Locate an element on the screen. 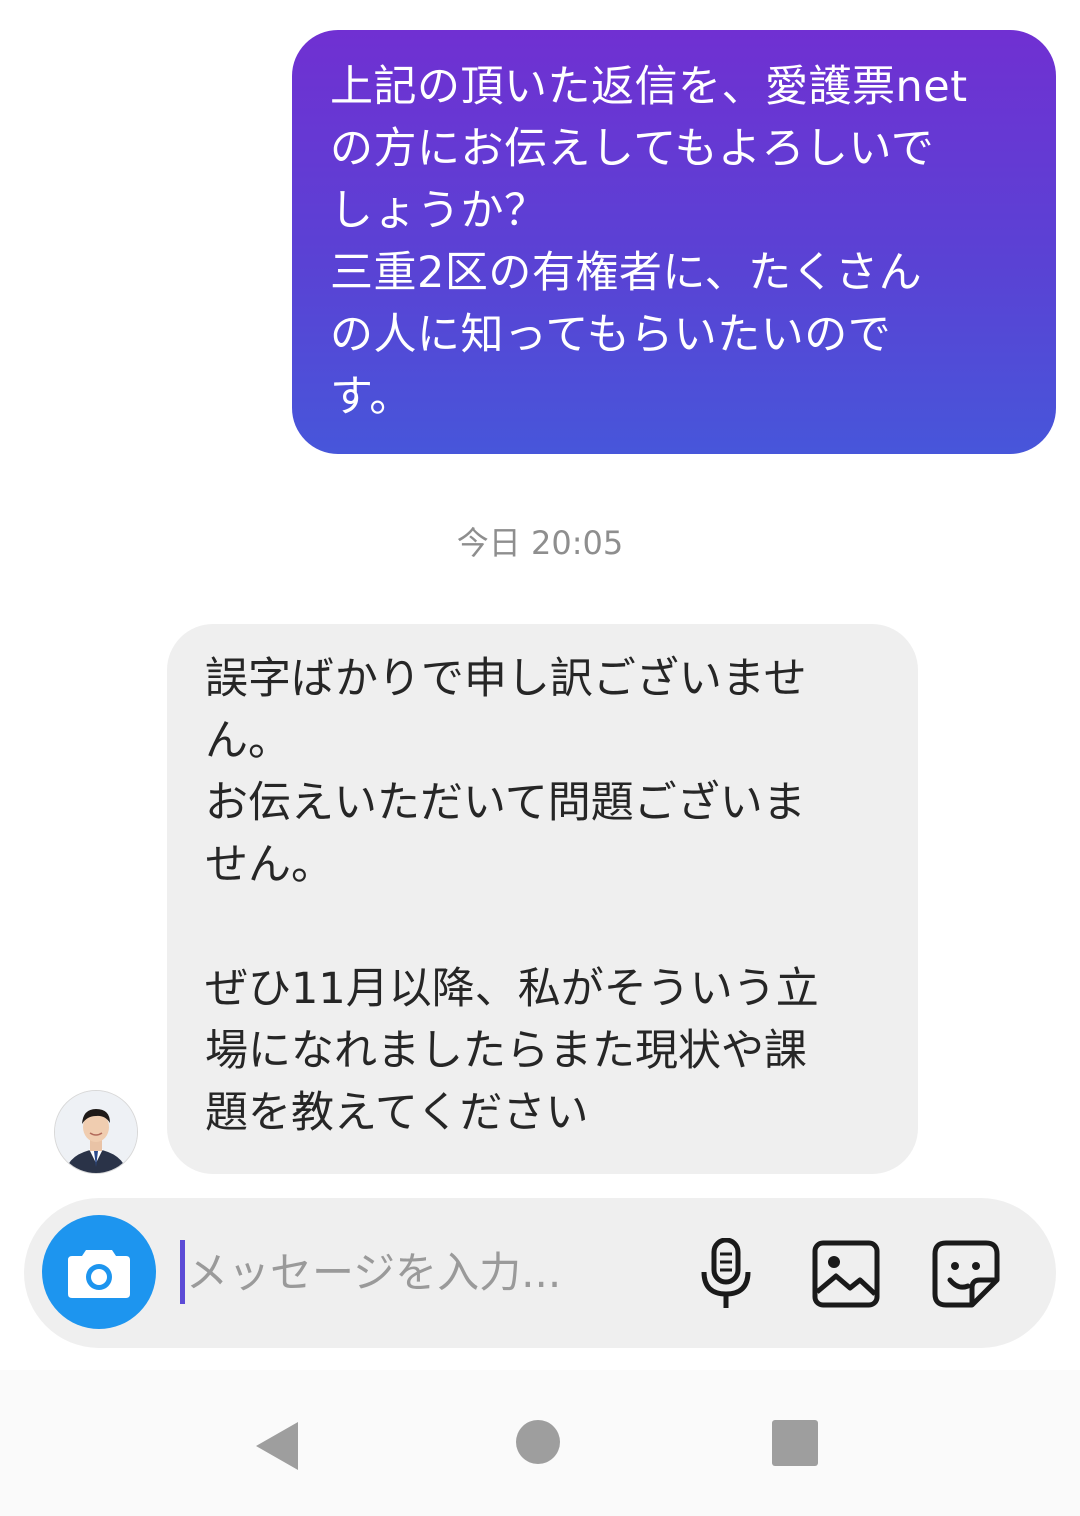  home-button is located at coordinates (538, 1446).